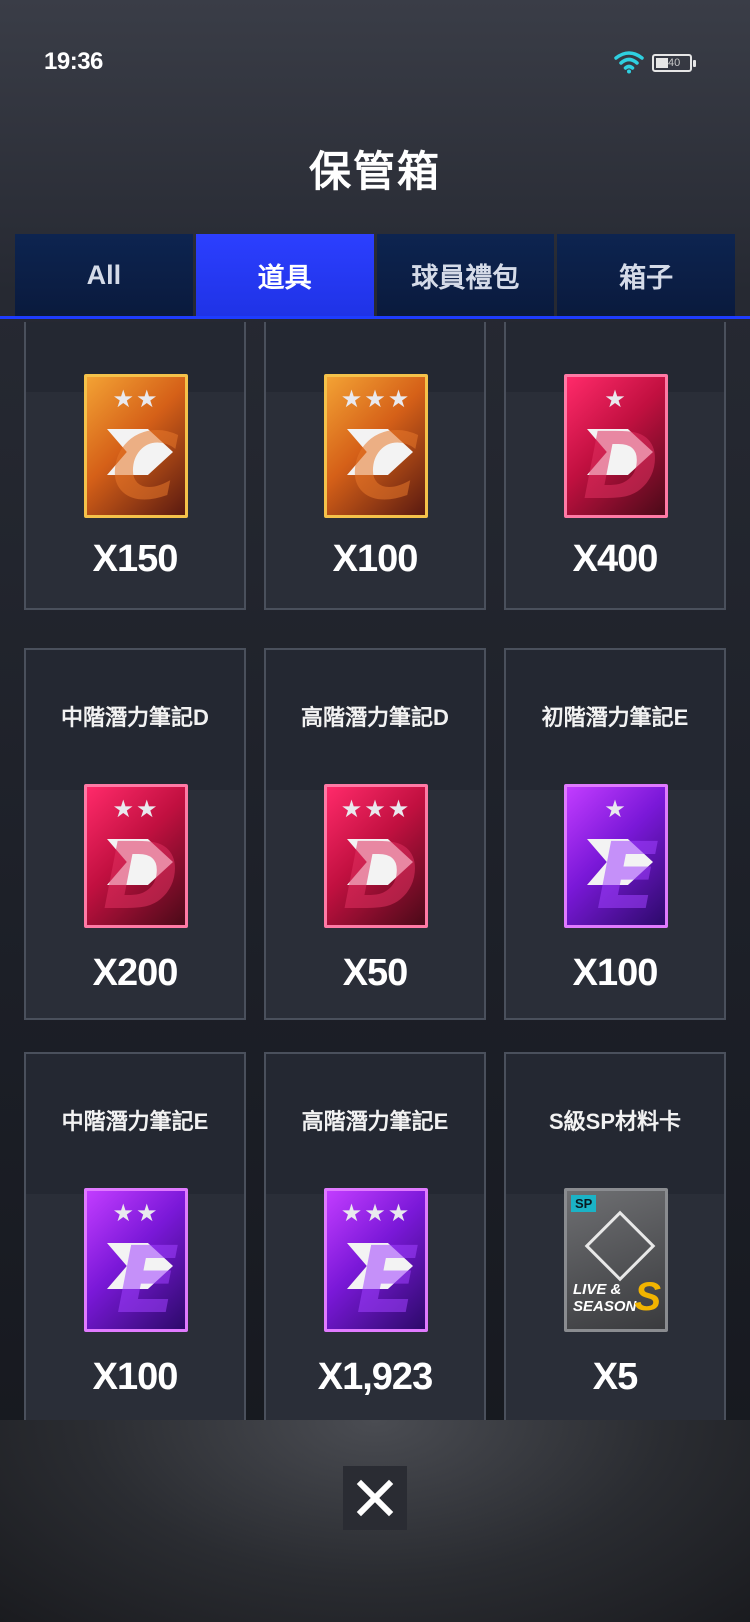 Image resolution: width=750 pixels, height=1622 pixels. I want to click on baseball-diamond-icon, so click(620, 1246).